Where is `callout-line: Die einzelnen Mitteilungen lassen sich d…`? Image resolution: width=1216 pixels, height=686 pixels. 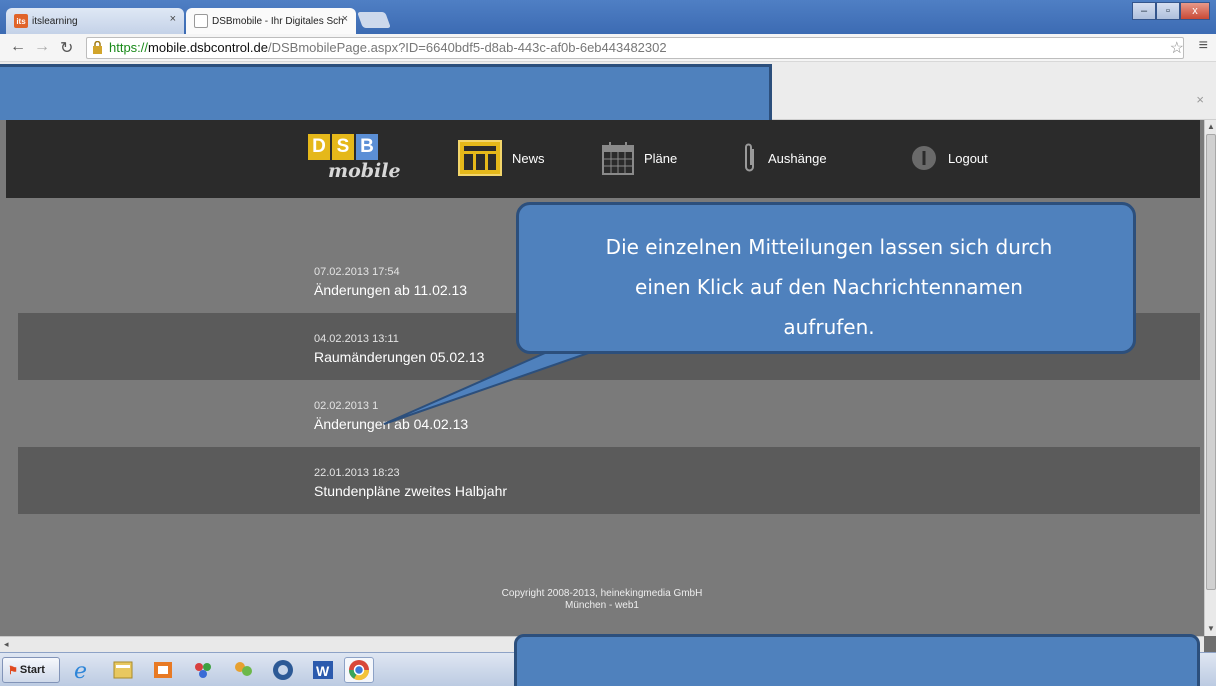 callout-line: Die einzelnen Mitteilungen lassen sich d… is located at coordinates (829, 247).